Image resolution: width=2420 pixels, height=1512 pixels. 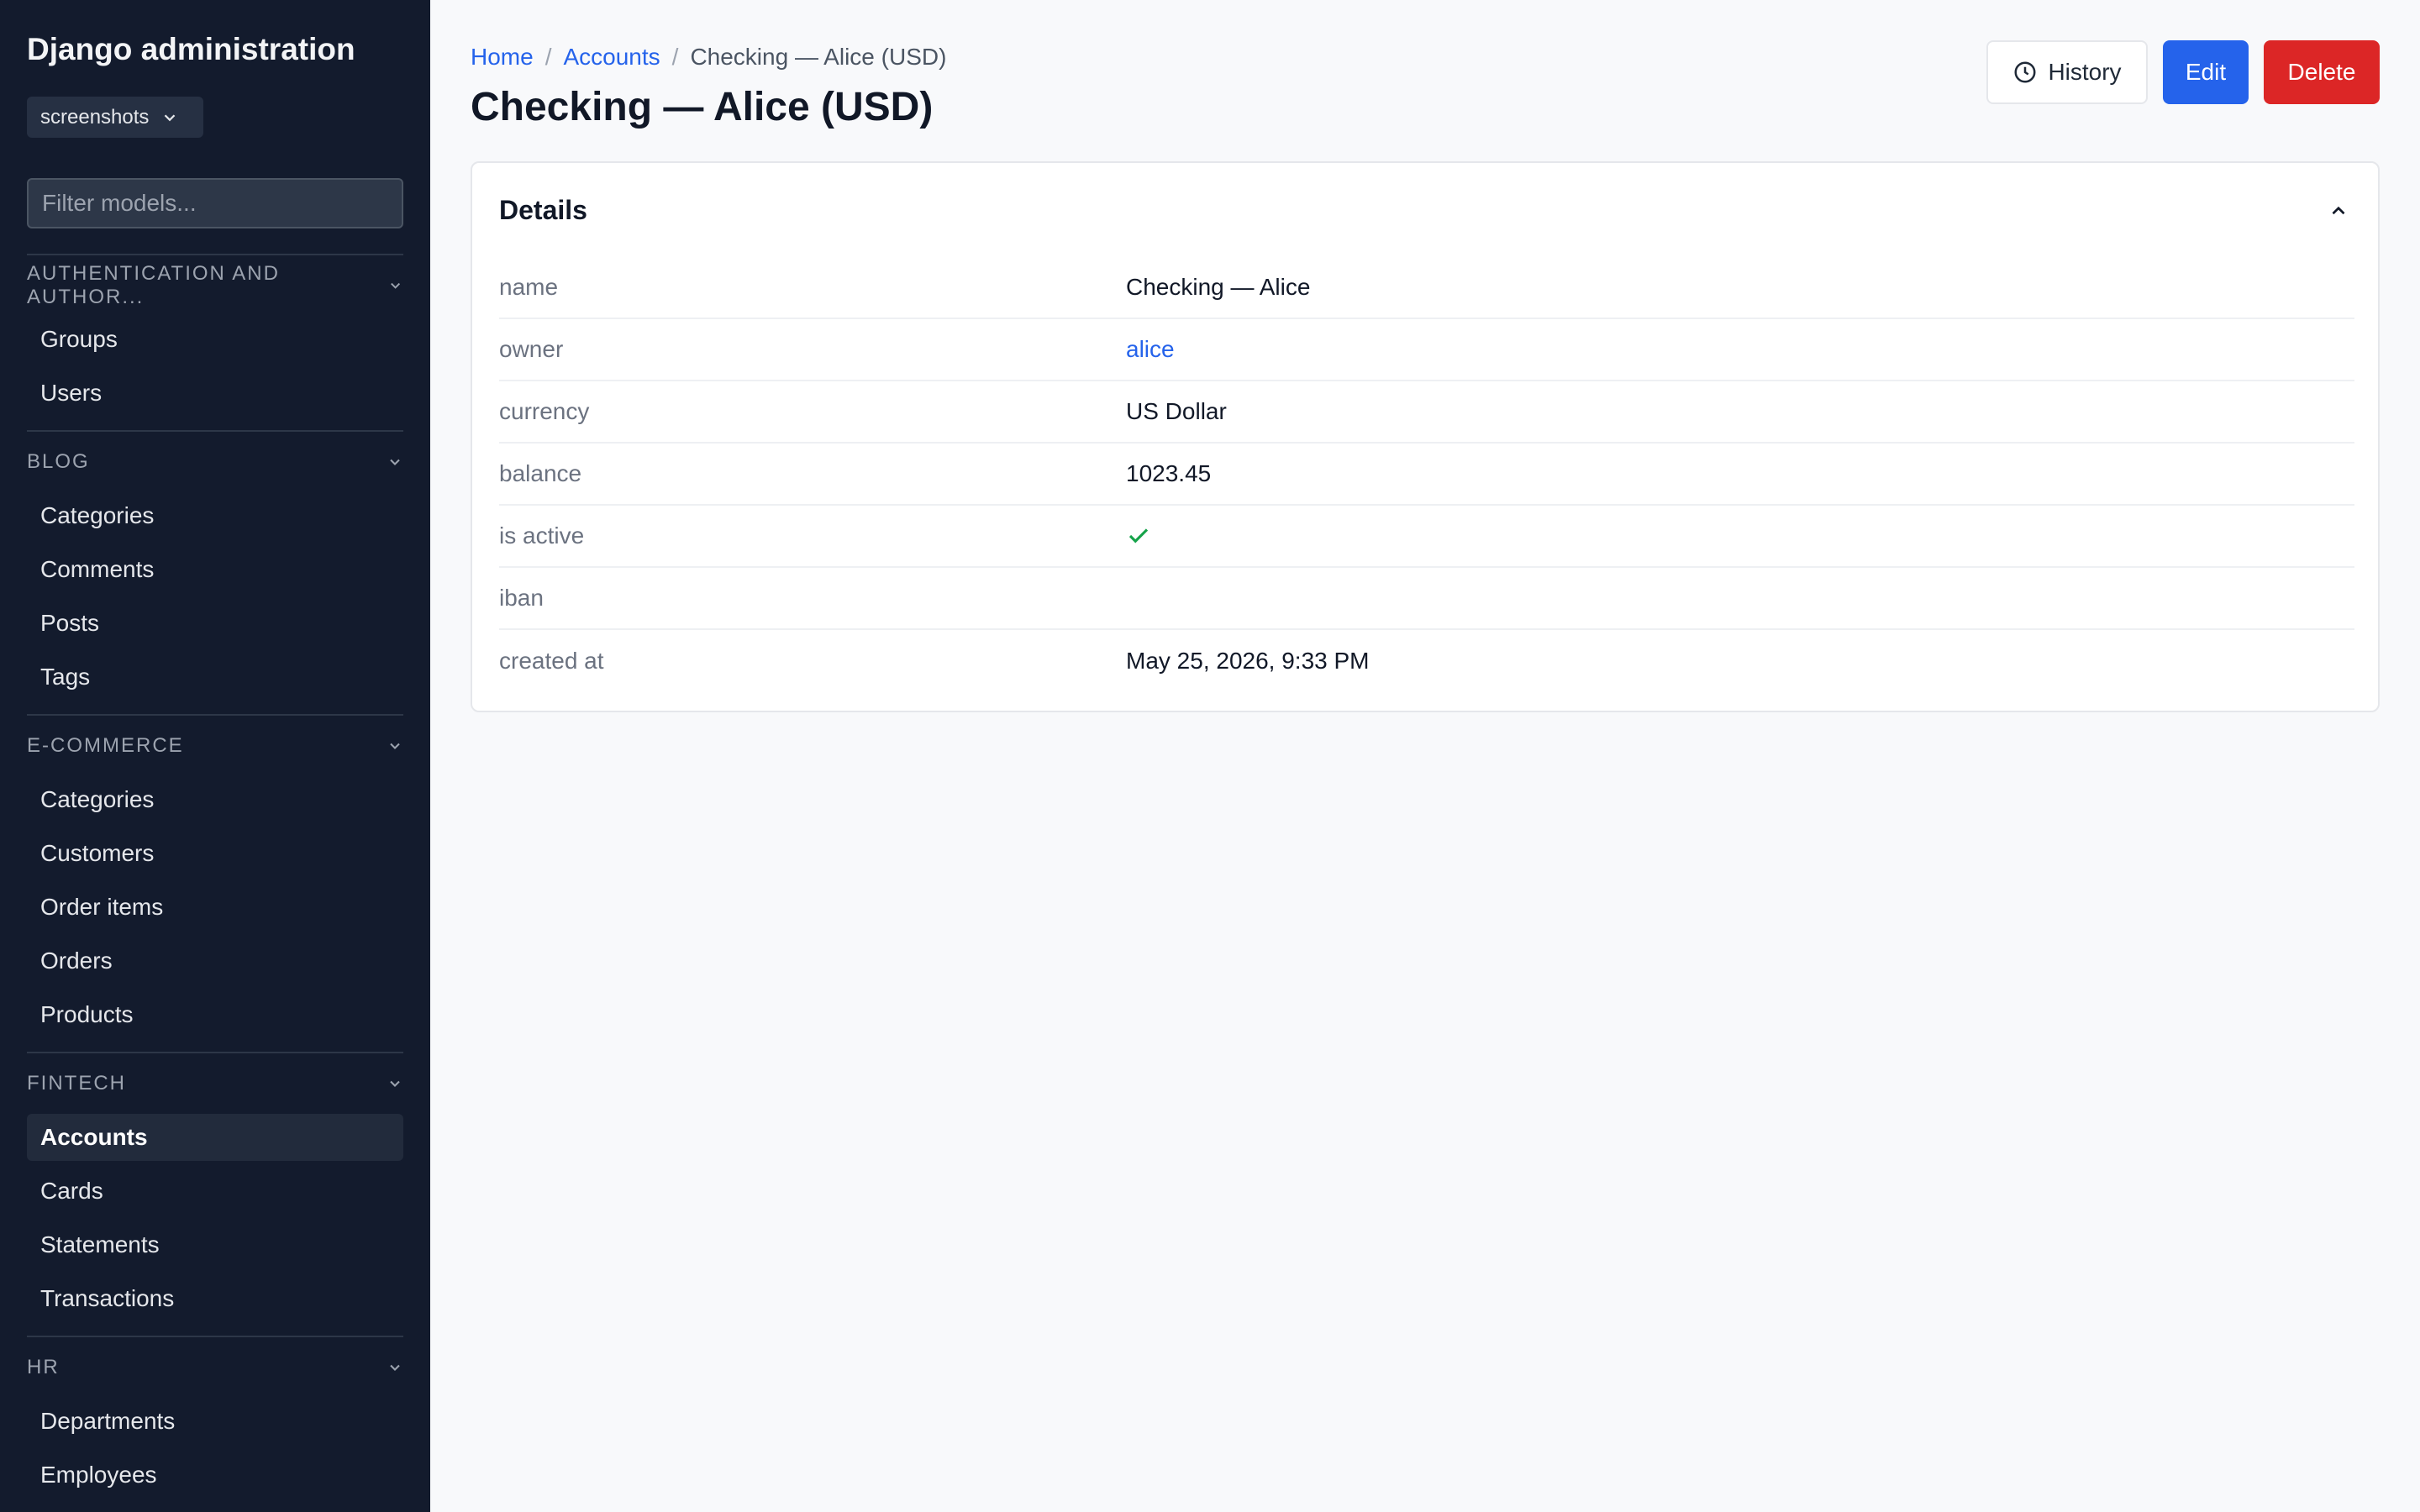 I want to click on breadcrumb-accounts: Accounts, so click(x=612, y=57).